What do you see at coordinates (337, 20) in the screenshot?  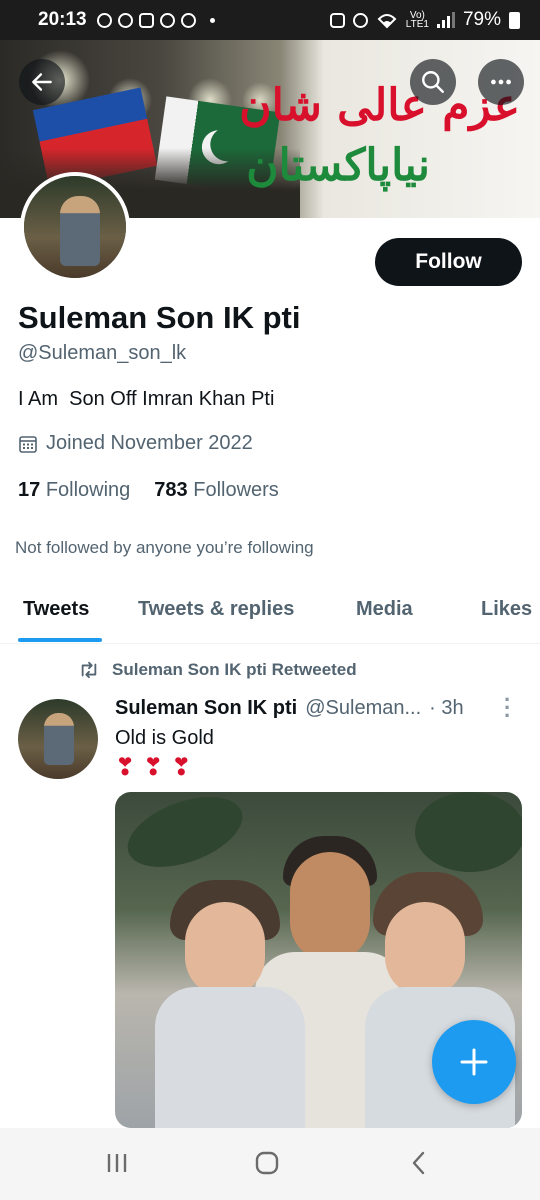 I see `recycle-icon` at bounding box center [337, 20].